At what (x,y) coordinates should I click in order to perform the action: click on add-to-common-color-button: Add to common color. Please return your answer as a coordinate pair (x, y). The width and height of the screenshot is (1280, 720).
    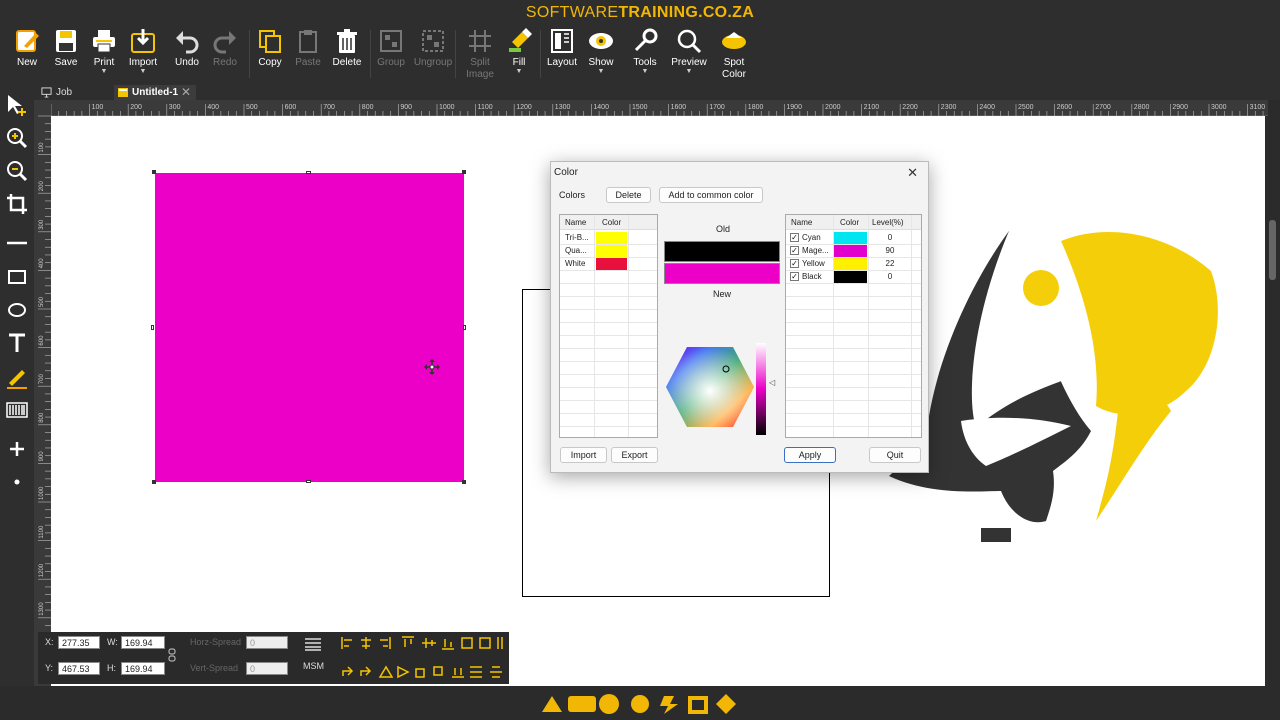
    Looking at the image, I should click on (711, 195).